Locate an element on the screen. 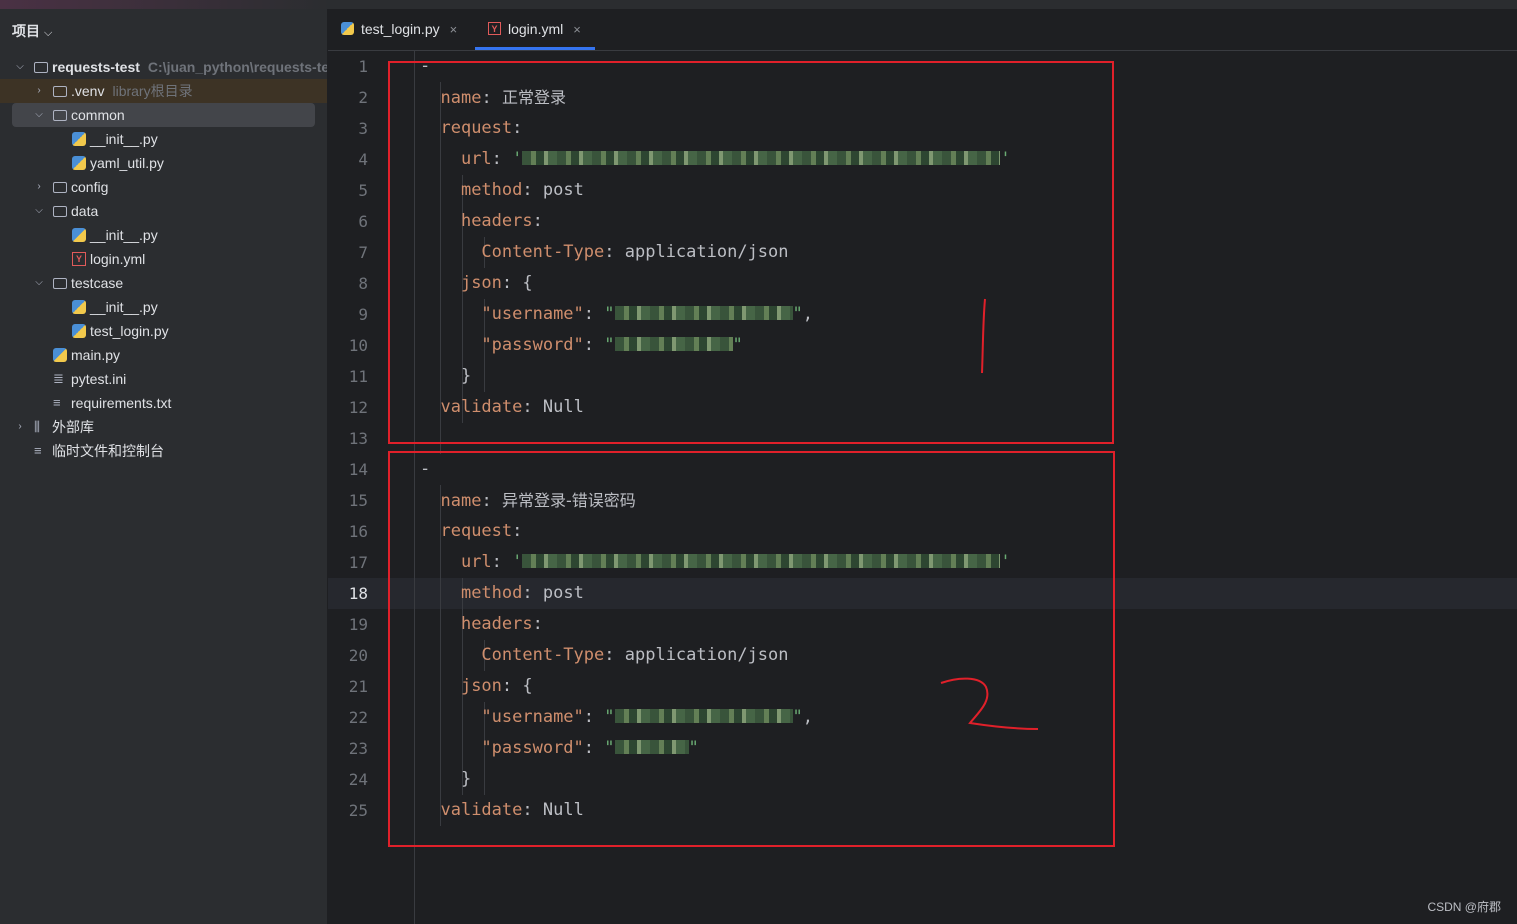  editor-tab-bar: test_login.py × Ylogin.yml × is located at coordinates (922, 30).